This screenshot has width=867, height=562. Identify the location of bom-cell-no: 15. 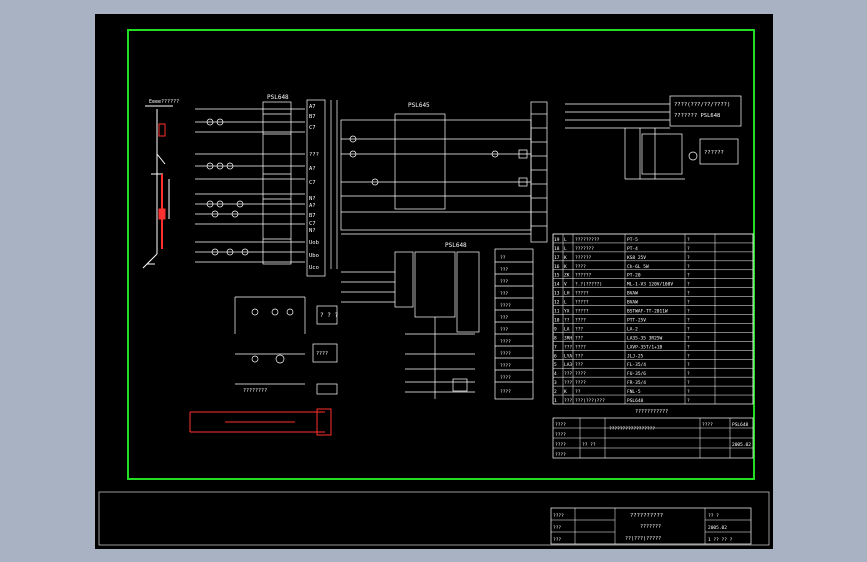
(557, 276).